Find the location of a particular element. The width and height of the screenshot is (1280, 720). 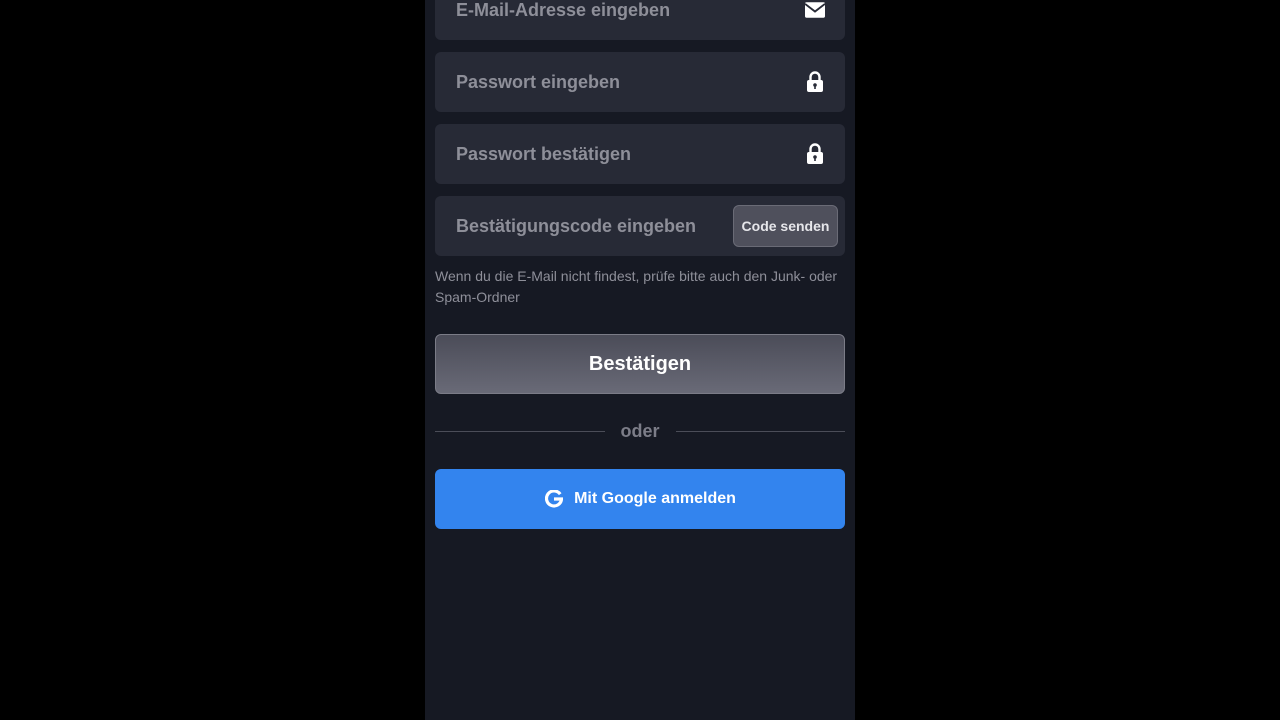

confirm-button: Bestätigen is located at coordinates (640, 364).